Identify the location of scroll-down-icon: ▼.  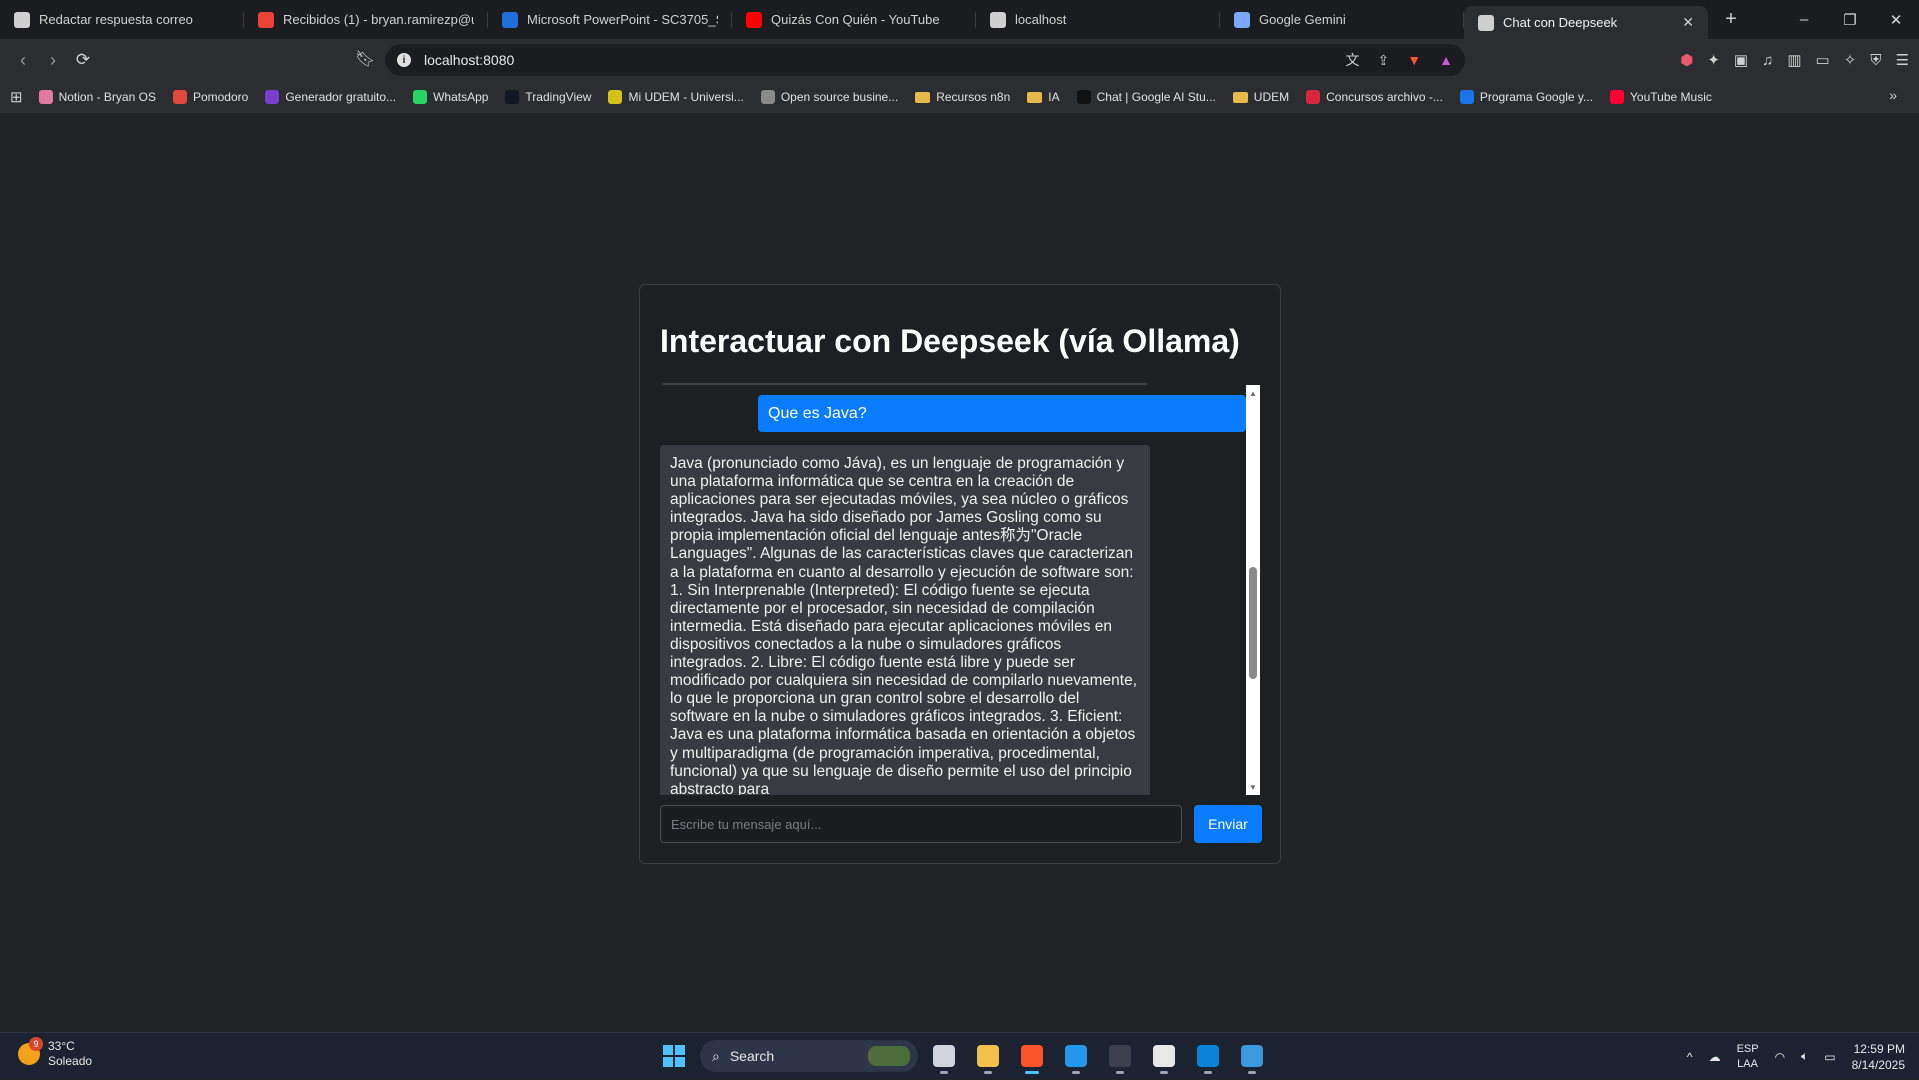
(1253, 787).